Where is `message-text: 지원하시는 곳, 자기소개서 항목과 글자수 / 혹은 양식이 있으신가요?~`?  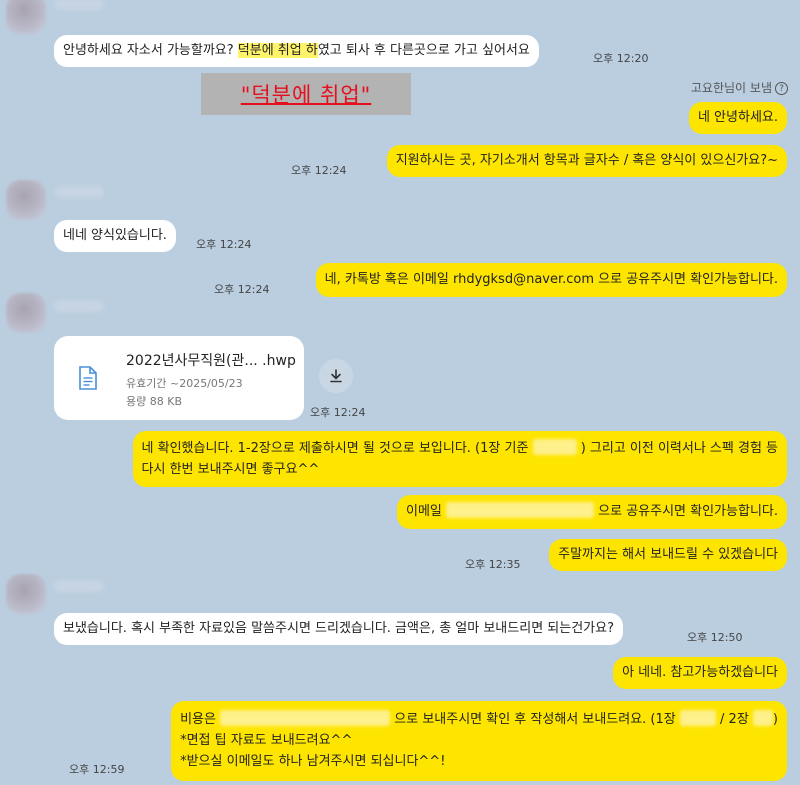
message-text: 지원하시는 곳, 자기소개서 항목과 글자수 / 혹은 양식이 있으신가요?~ is located at coordinates (586, 160).